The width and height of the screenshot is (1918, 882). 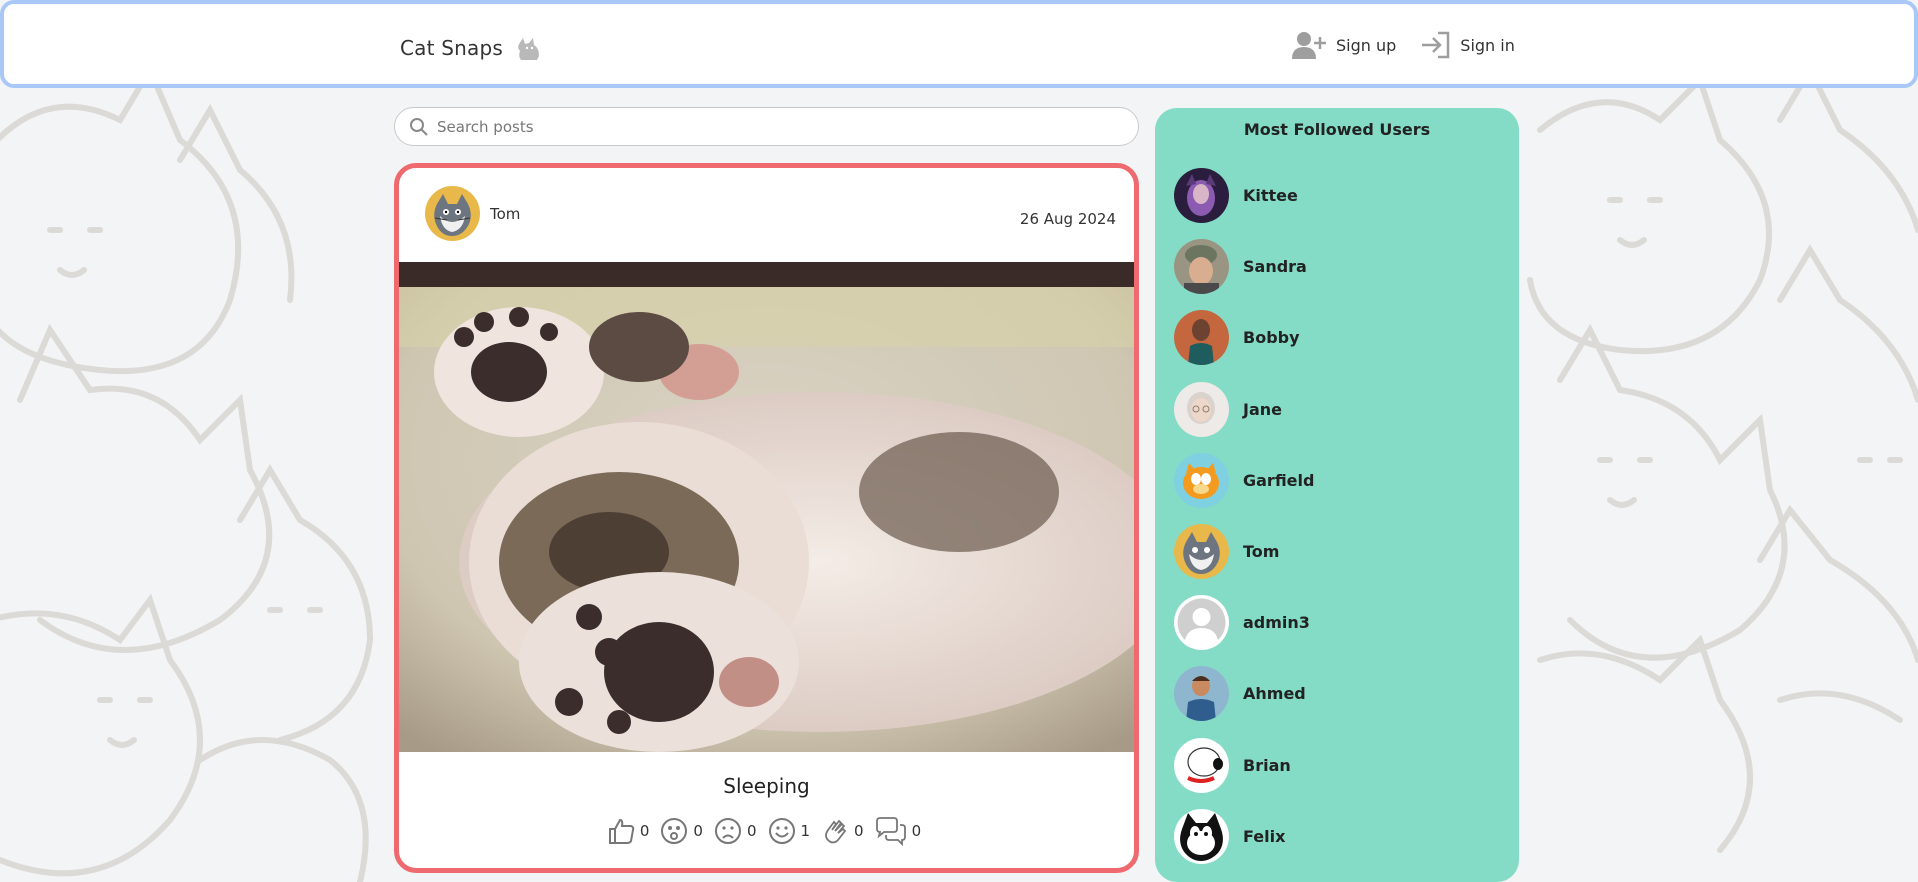 I want to click on user-item-felix: Felix, so click(x=1244, y=836).